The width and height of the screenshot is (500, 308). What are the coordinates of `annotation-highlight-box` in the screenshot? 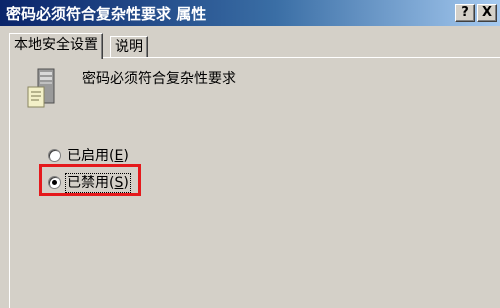 It's located at (90, 180).